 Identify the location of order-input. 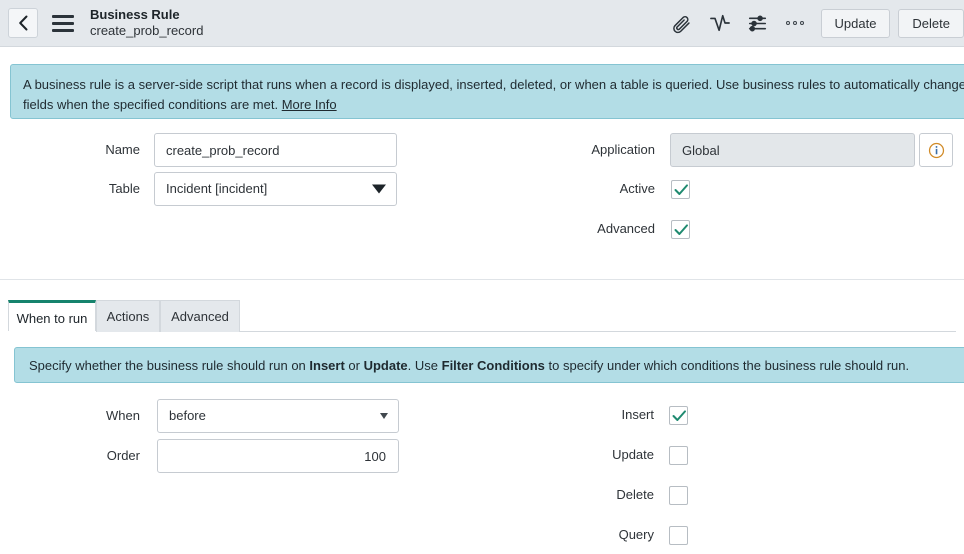
(278, 456).